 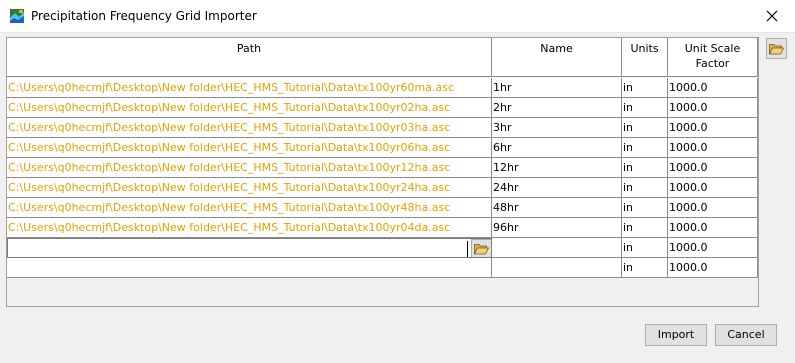 What do you see at coordinates (397, 16) in the screenshot?
I see `title-bar: Precipitation Frequency Grid Importer` at bounding box center [397, 16].